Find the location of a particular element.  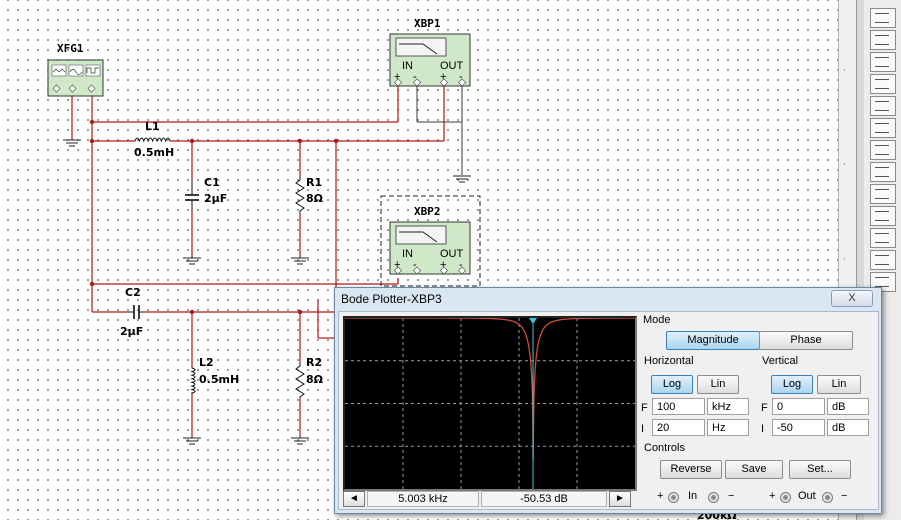

in-minus-label: − is located at coordinates (731, 496).